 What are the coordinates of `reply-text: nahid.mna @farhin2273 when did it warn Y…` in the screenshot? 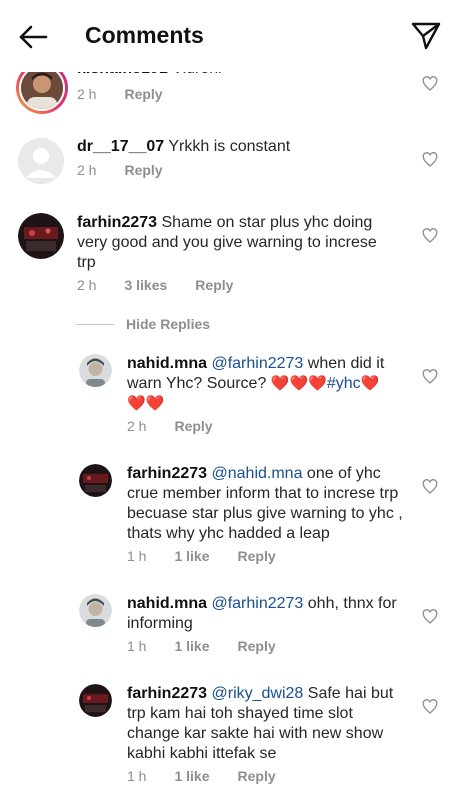 It's located at (262, 384).